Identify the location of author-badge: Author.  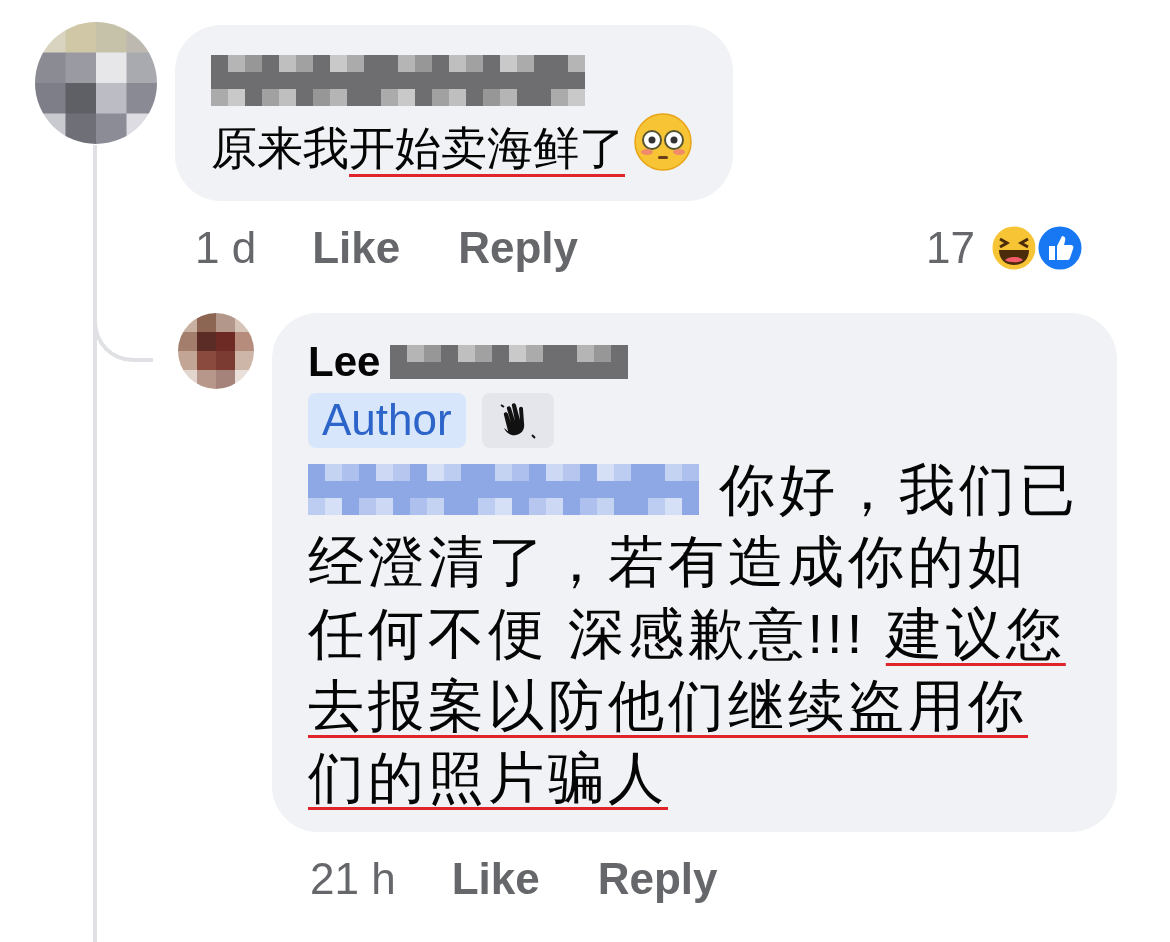
(387, 420).